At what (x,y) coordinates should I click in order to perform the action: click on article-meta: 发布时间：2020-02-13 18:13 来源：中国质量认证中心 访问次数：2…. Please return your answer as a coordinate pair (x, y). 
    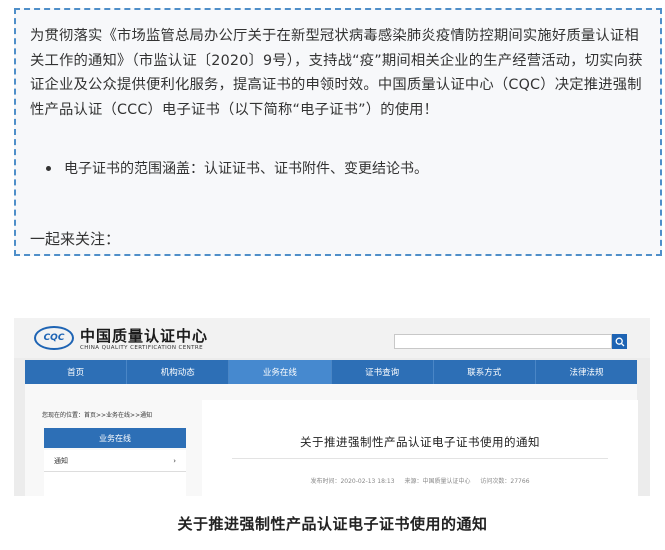
    Looking at the image, I should click on (420, 480).